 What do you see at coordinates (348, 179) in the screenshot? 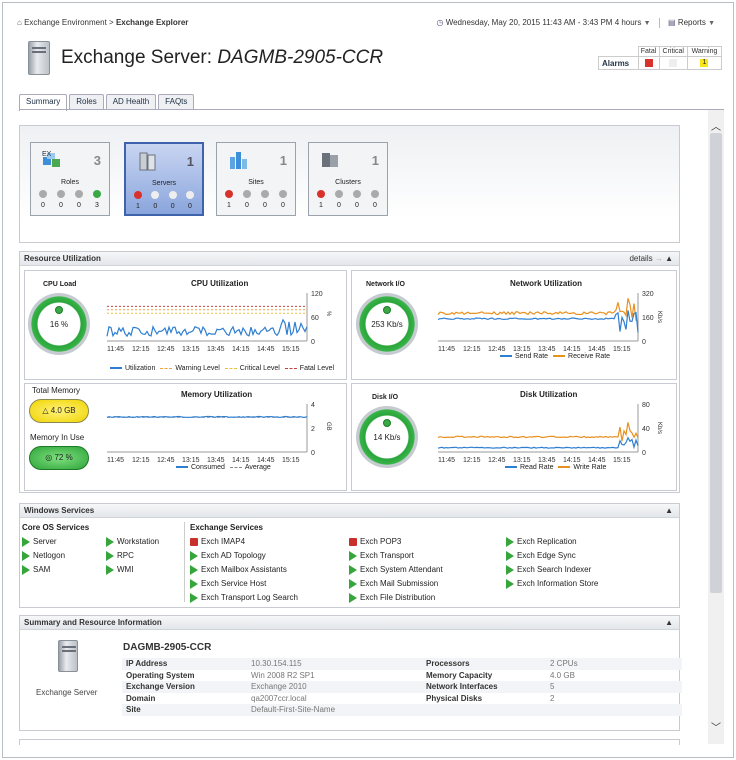
I see `tile-clusters: 1 Clusters 1 0 0 0` at bounding box center [348, 179].